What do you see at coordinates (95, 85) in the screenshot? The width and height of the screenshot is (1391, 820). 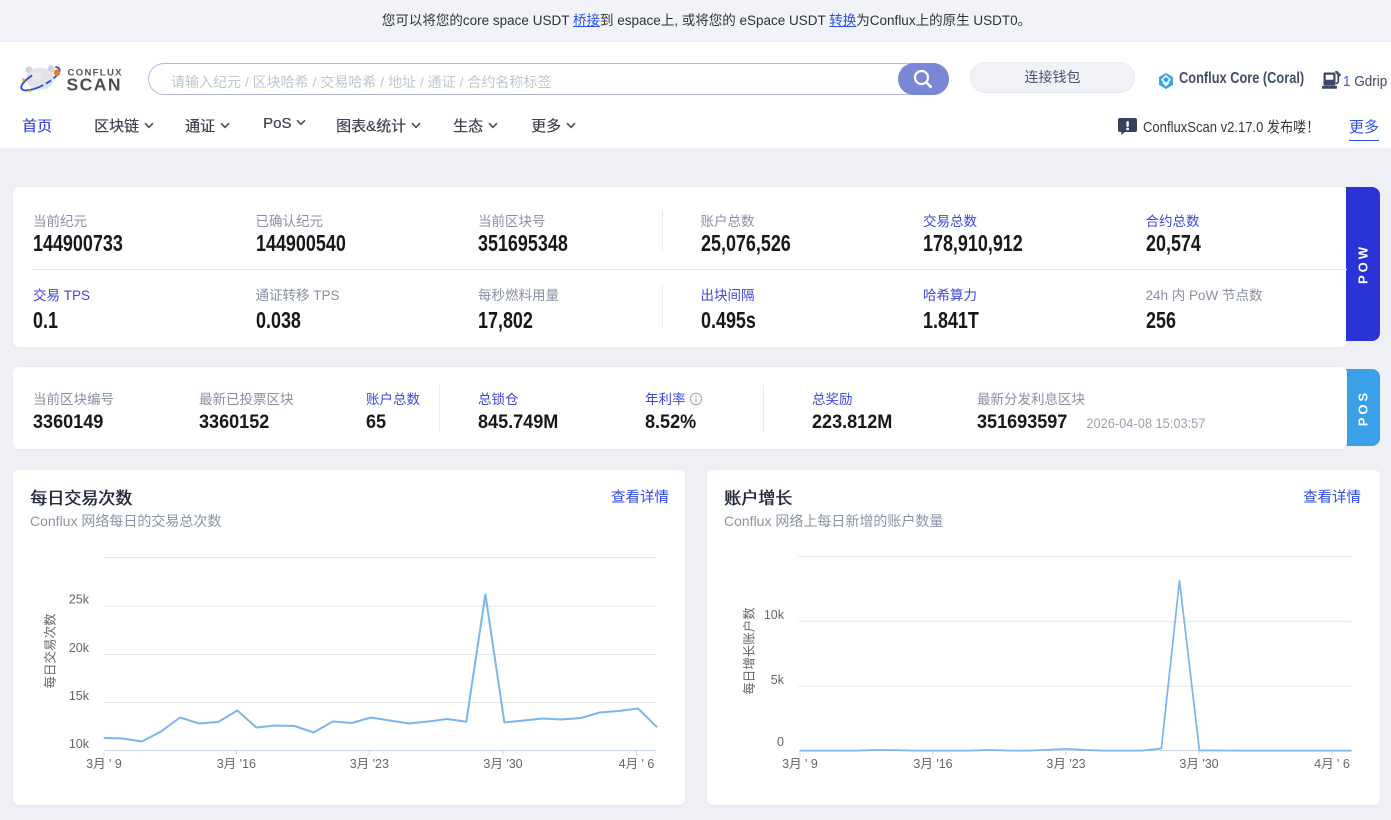 I see `svg-text: SCAN` at bounding box center [95, 85].